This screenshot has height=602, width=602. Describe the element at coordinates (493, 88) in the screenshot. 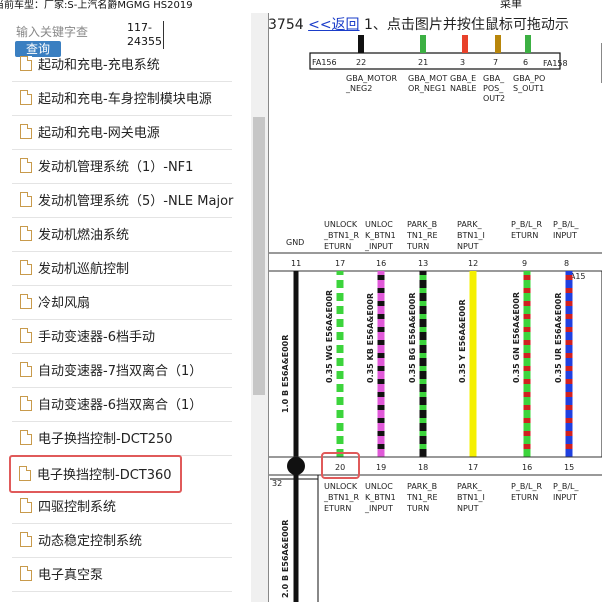

I see `signal-name: POS_` at that location.